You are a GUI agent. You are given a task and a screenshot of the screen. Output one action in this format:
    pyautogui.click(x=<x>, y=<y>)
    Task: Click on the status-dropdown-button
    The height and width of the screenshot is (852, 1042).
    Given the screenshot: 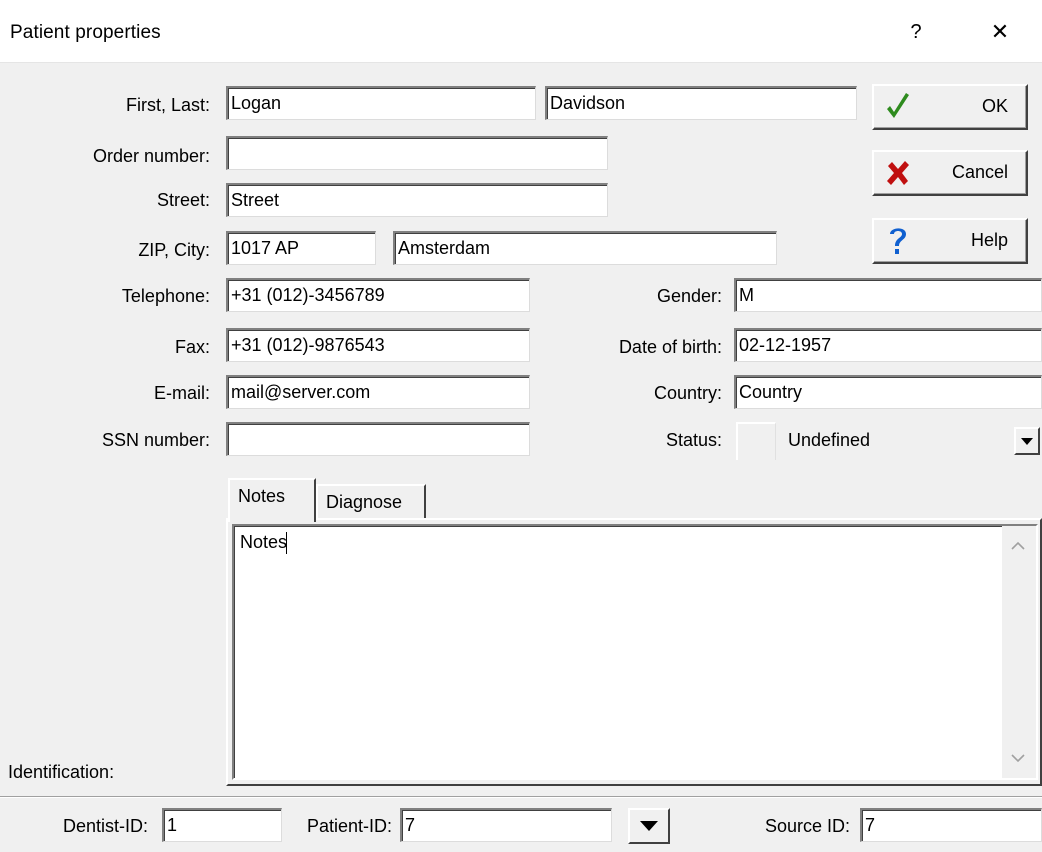 What is the action you would take?
    pyautogui.click(x=1027, y=441)
    